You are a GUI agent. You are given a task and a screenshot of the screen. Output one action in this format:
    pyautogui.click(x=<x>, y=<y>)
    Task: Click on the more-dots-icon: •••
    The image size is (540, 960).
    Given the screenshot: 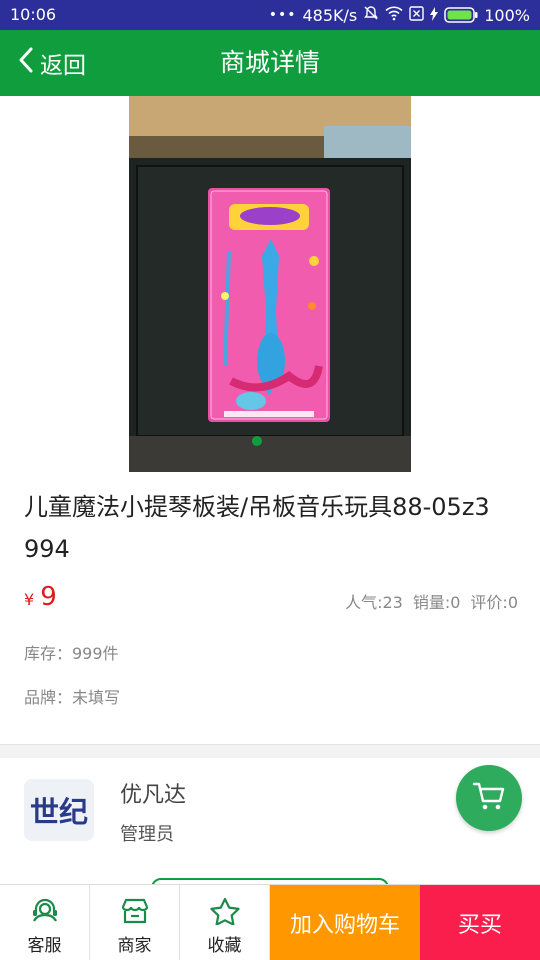 What is the action you would take?
    pyautogui.click(x=282, y=15)
    